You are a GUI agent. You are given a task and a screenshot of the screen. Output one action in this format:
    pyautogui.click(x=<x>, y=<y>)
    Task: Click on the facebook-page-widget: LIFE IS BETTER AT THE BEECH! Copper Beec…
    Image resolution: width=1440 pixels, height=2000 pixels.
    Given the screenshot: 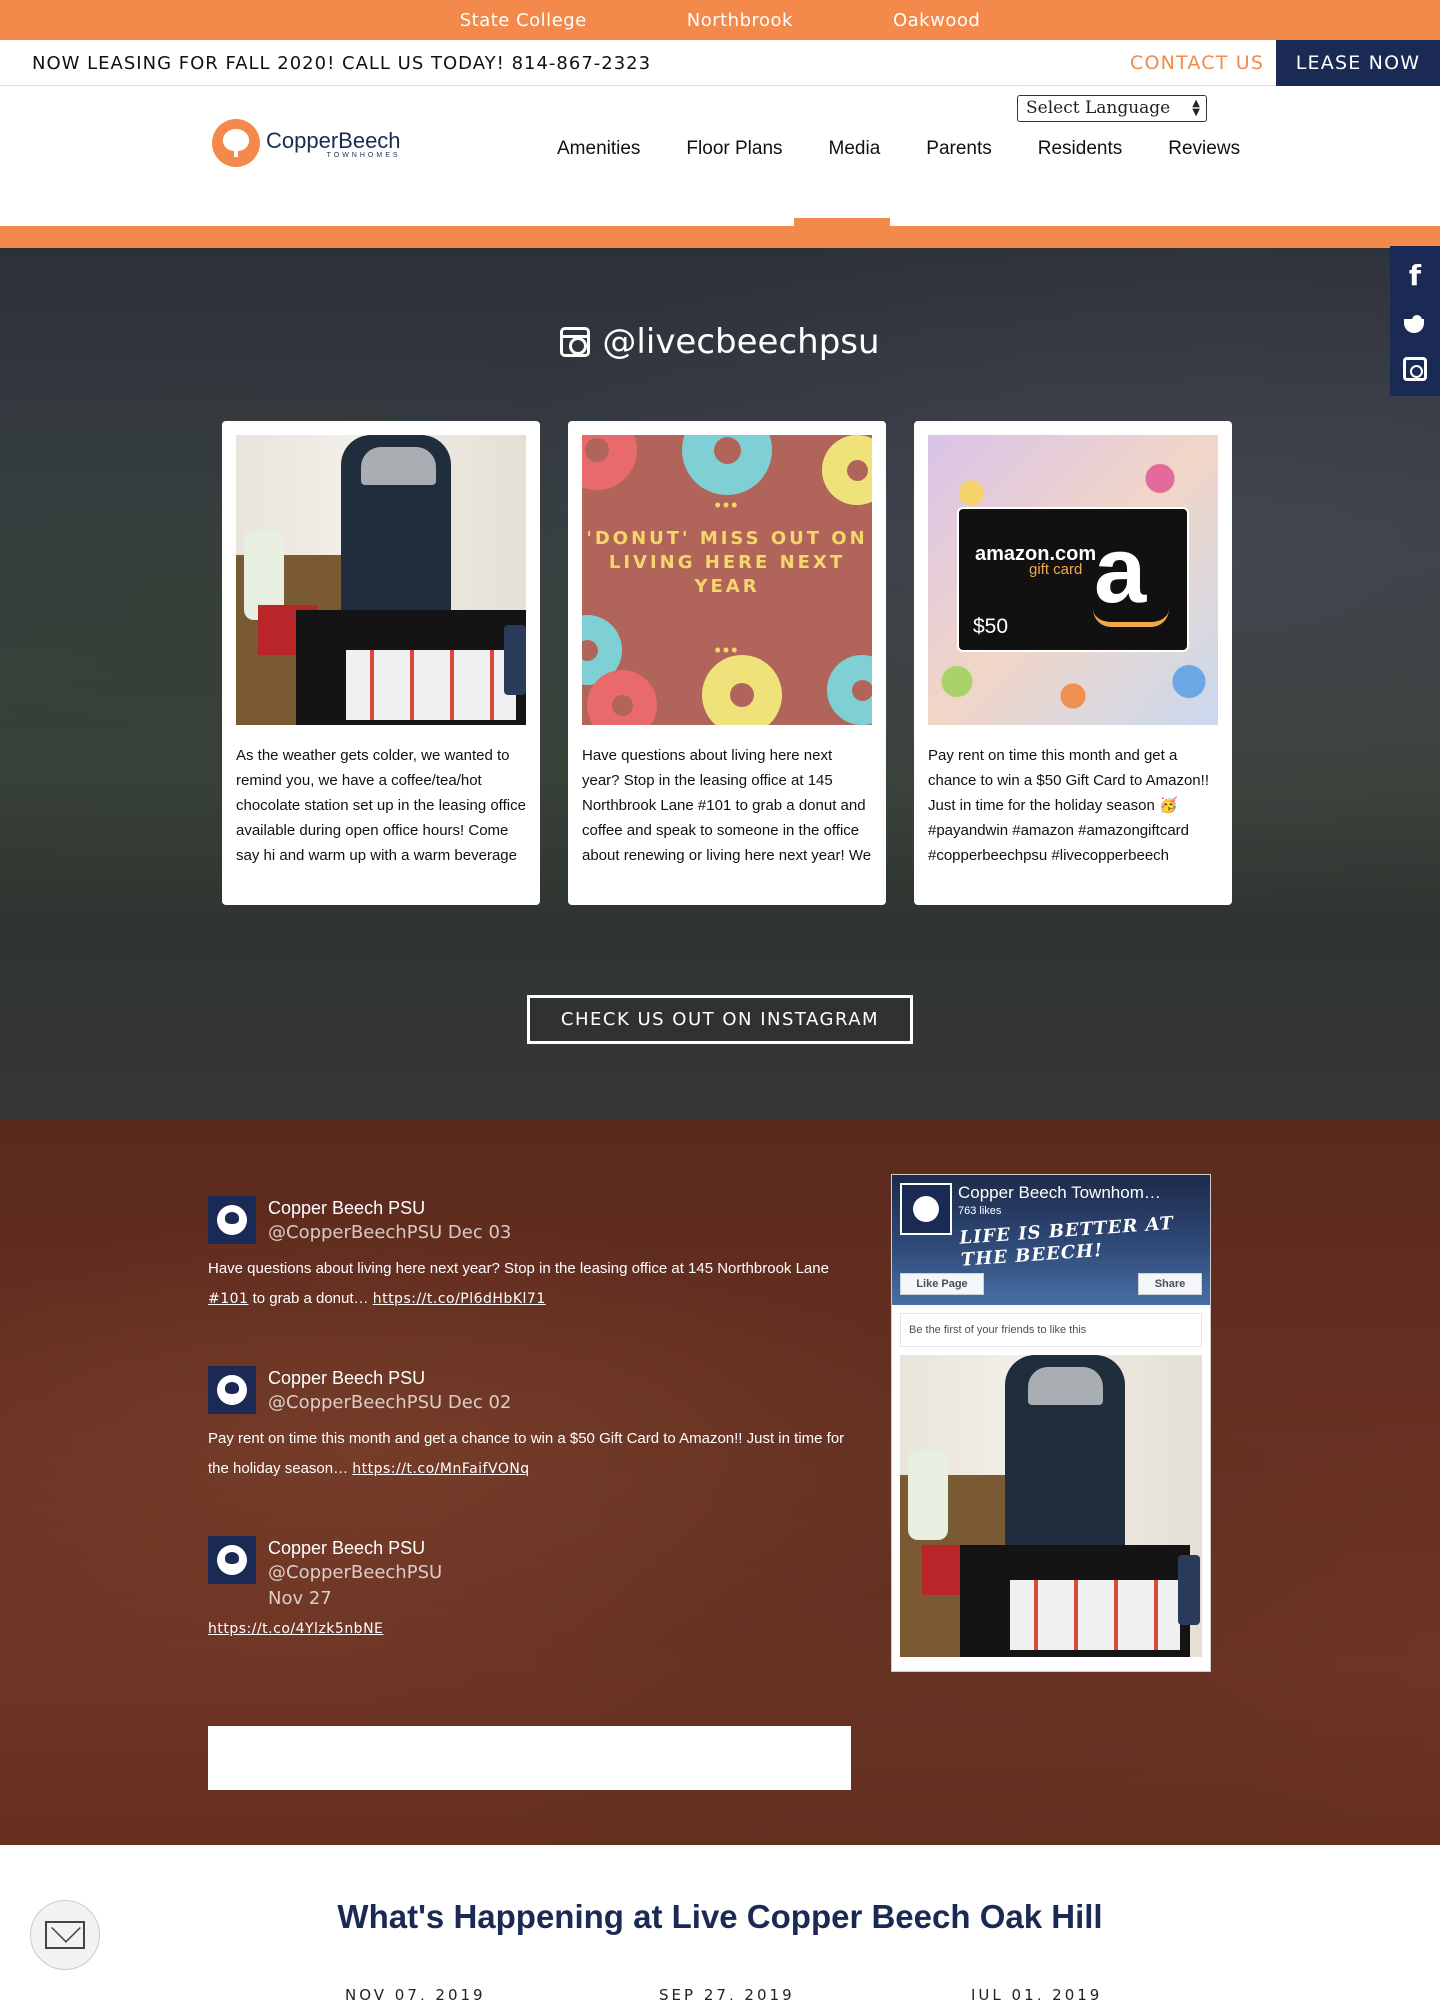 What is the action you would take?
    pyautogui.click(x=1051, y=1423)
    